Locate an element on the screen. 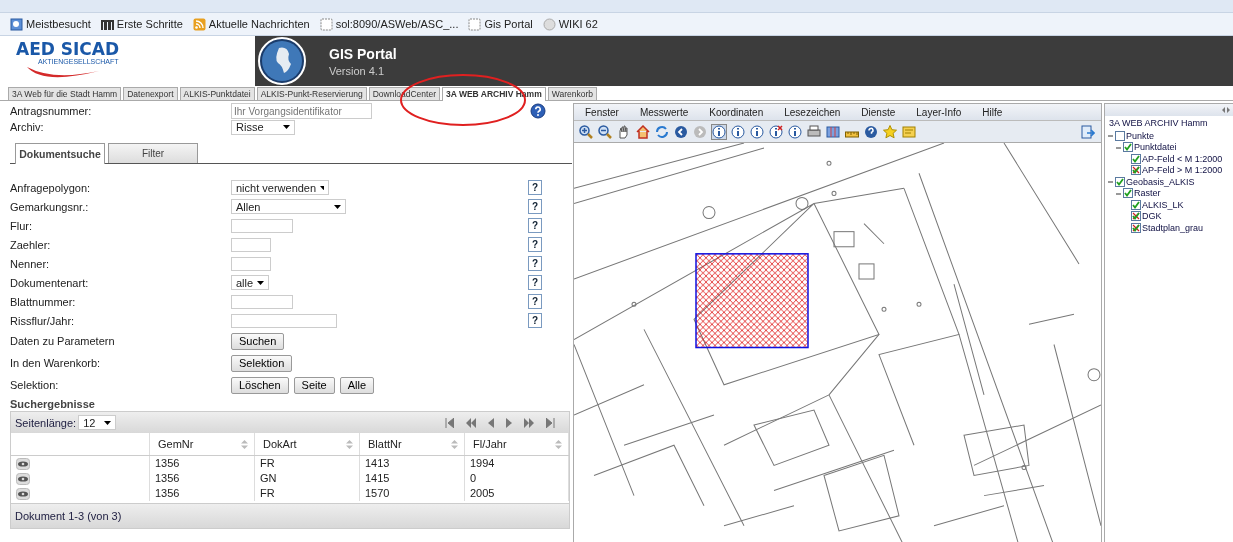  layer-label: Stadtplan_grau is located at coordinates (1173, 227).